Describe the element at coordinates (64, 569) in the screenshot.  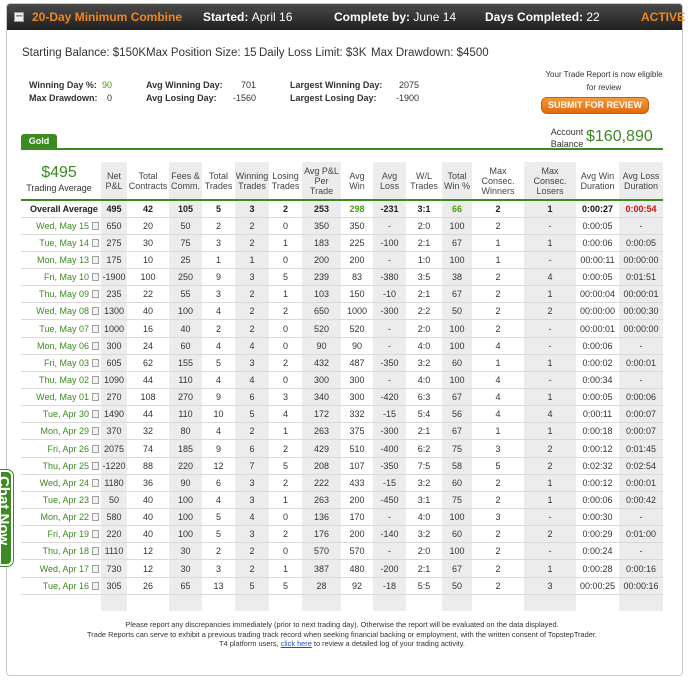
I see `row-date: Wed, Apr 17` at that location.